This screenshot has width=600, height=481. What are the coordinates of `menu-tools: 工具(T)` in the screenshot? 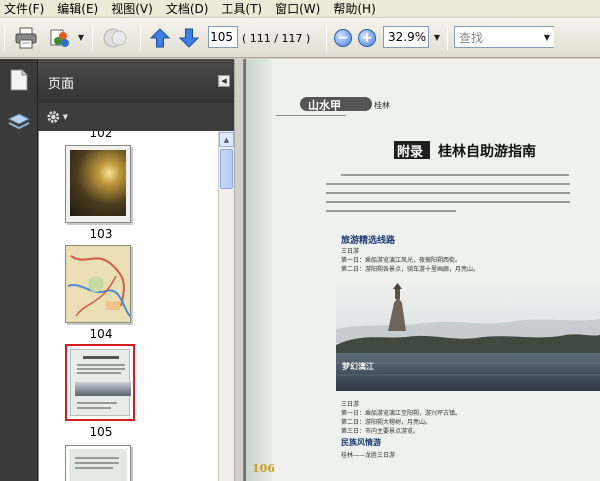 It's located at (241, 8).